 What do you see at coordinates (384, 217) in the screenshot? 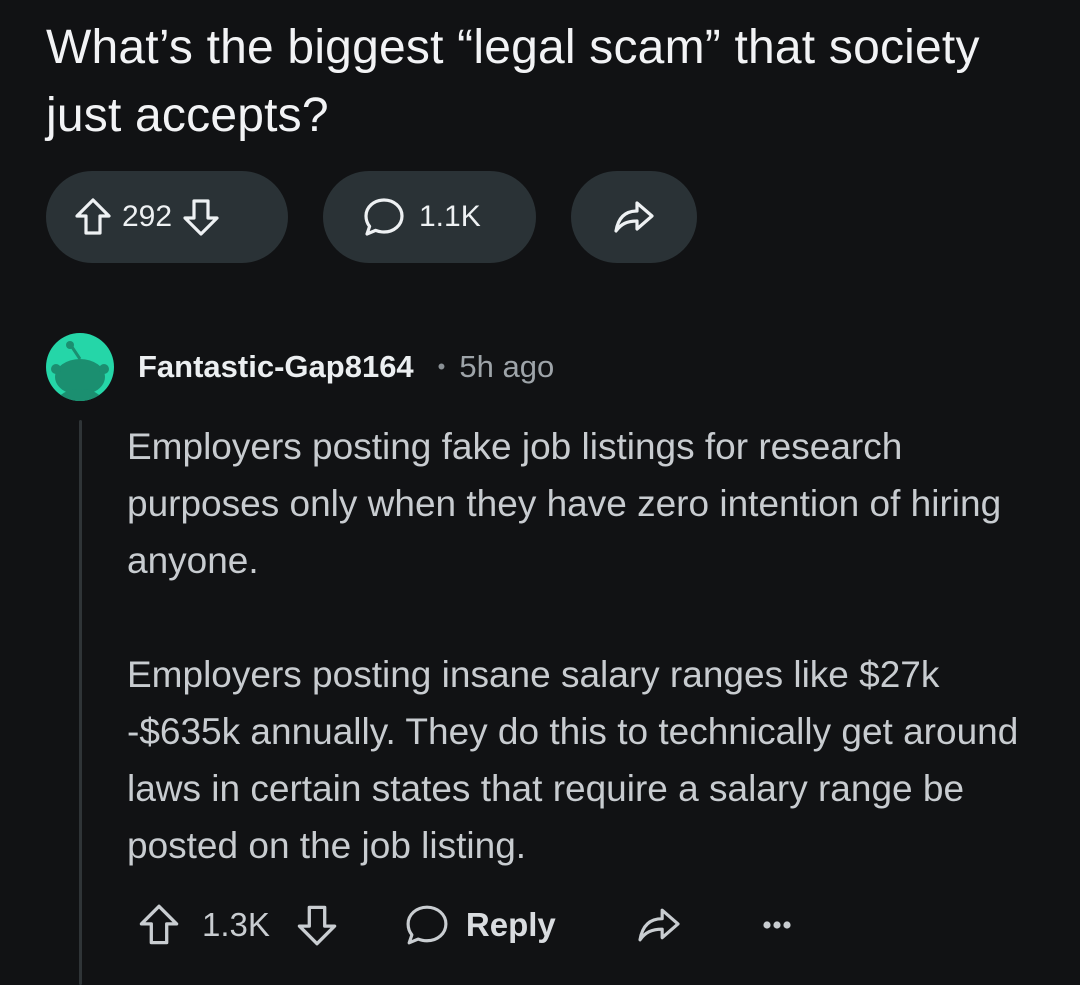
I see `comment-icon` at bounding box center [384, 217].